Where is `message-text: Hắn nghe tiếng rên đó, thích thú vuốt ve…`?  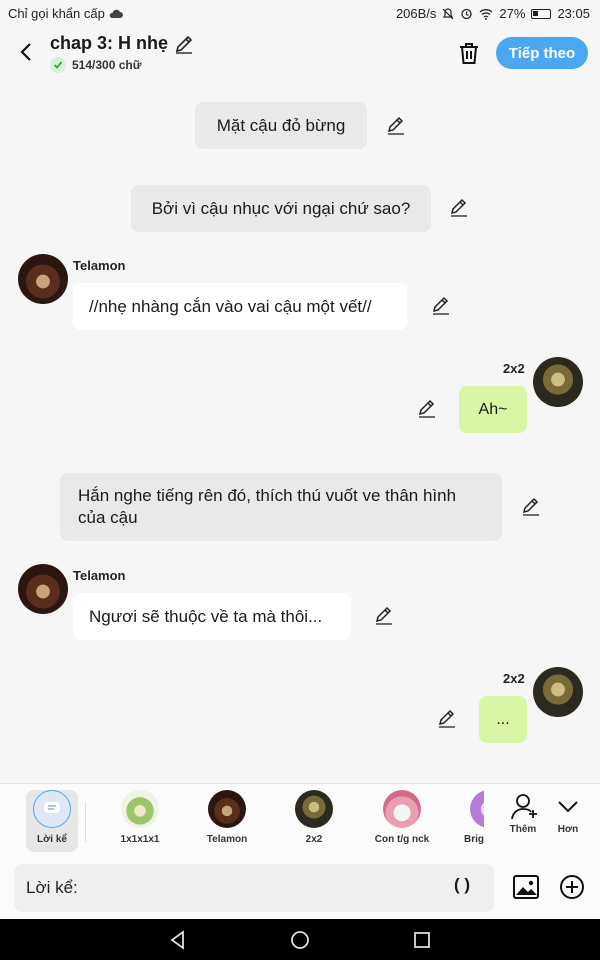
message-text: Hắn nghe tiếng rên đó, thích thú vuốt ve… is located at coordinates (267, 506).